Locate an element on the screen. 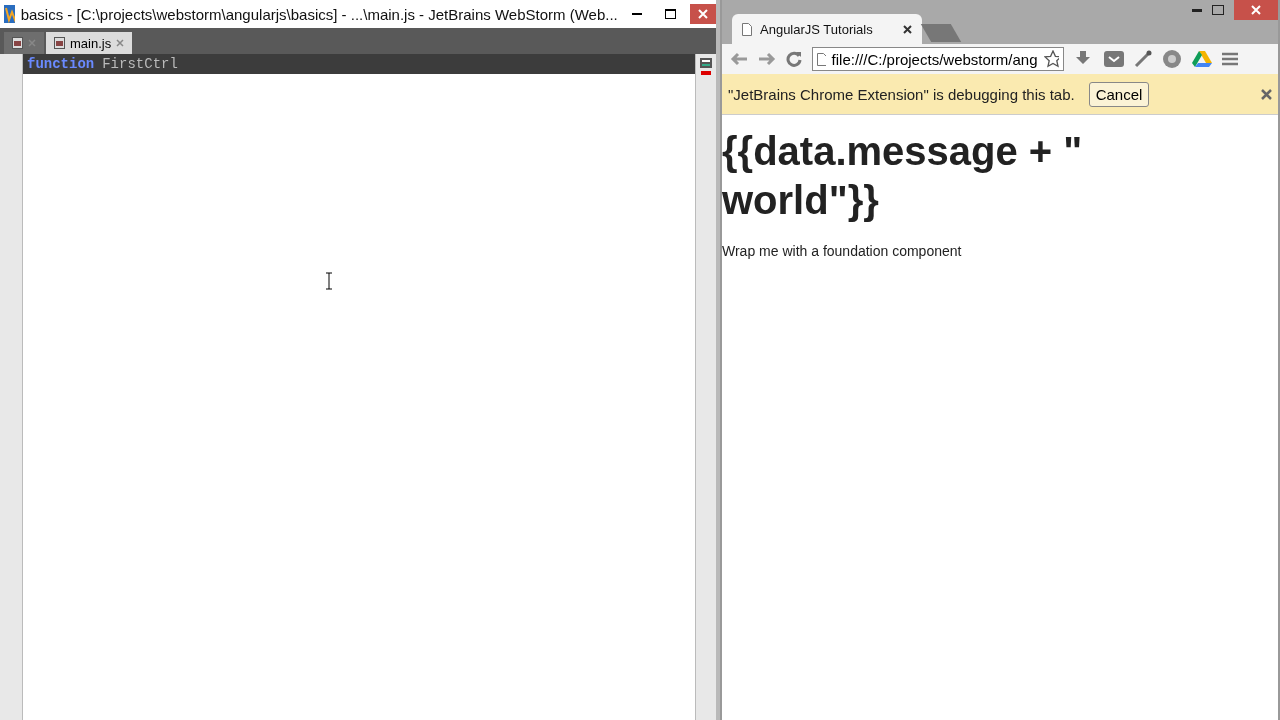 The image size is (1280, 720). minimize-button is located at coordinates (1197, 10).